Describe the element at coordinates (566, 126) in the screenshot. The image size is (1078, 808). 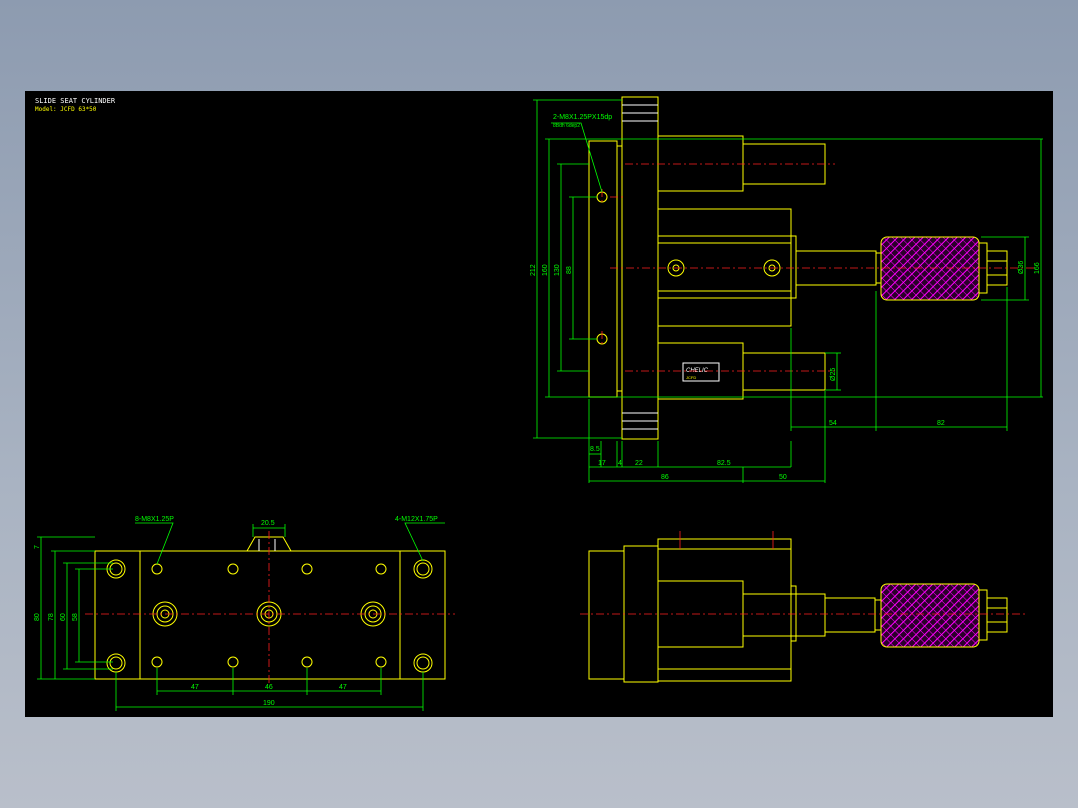
I see `hole-note-sub: 8Bdh 6dep2` at that location.